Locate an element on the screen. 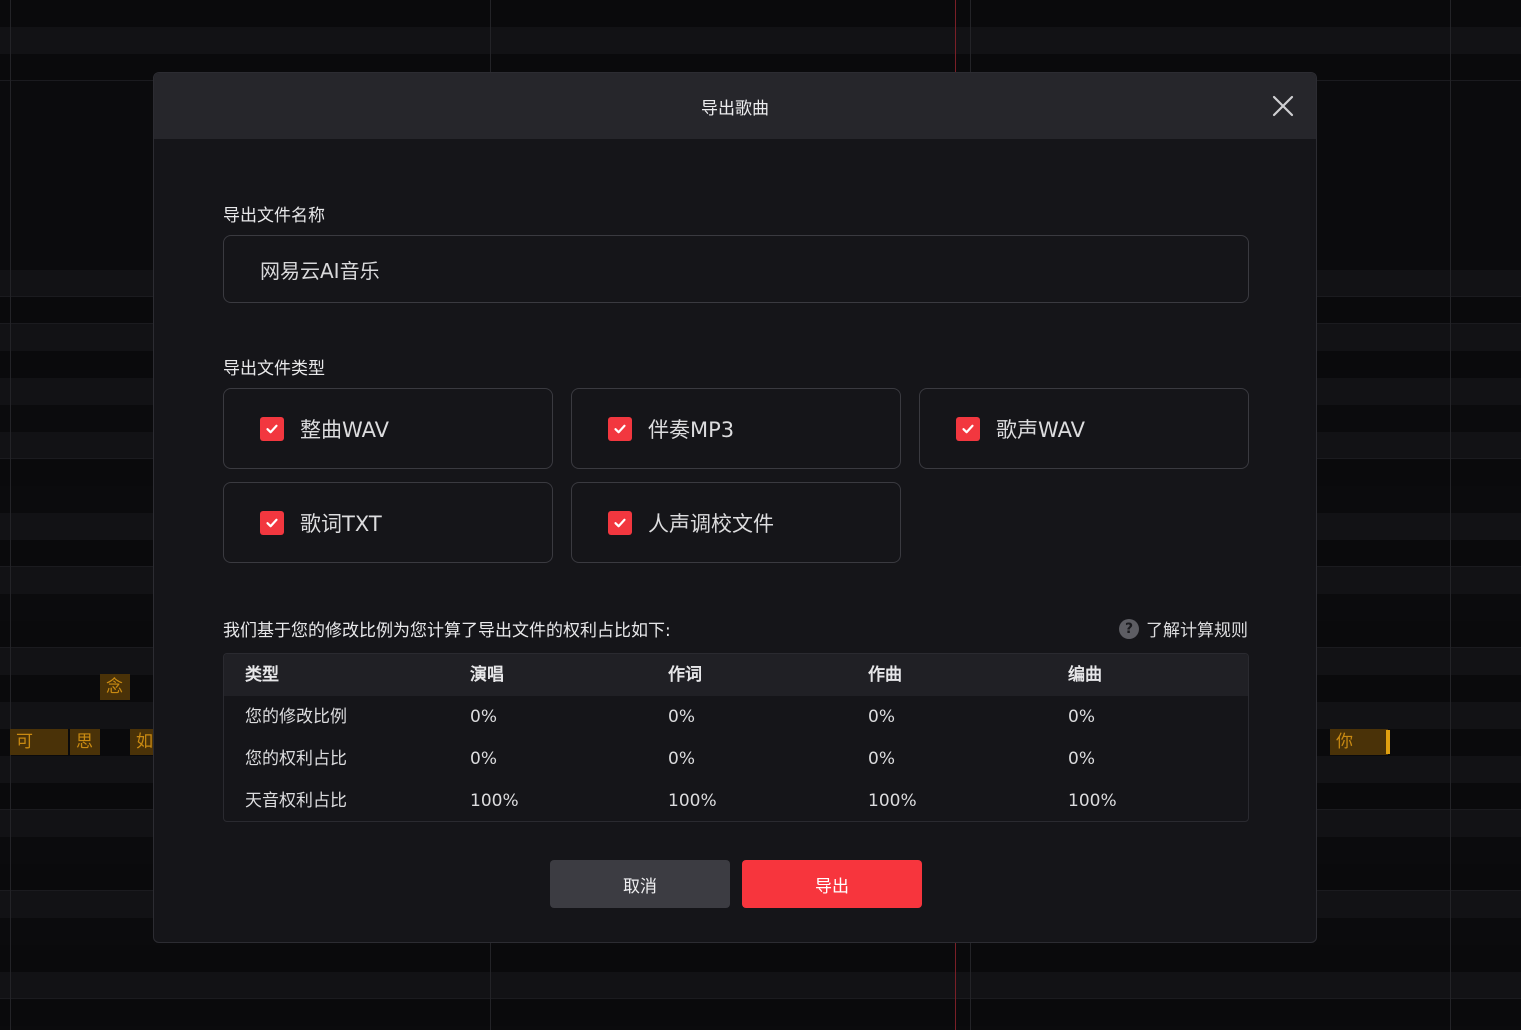  file-type-label-text: 人声调校文件 is located at coordinates (711, 523).